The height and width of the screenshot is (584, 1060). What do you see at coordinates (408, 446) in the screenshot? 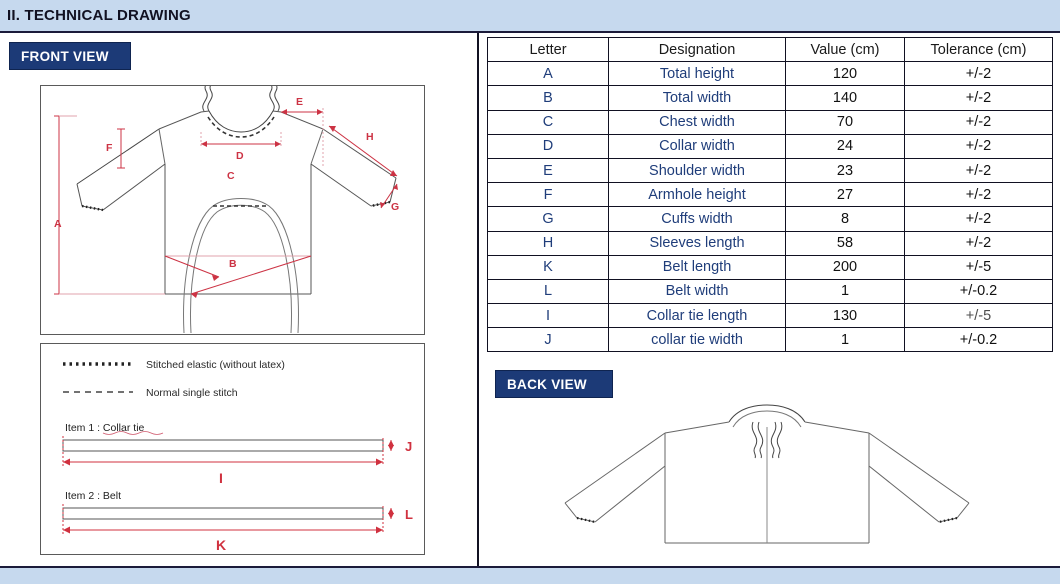
I see `item1-width-dim-label: J` at bounding box center [408, 446].